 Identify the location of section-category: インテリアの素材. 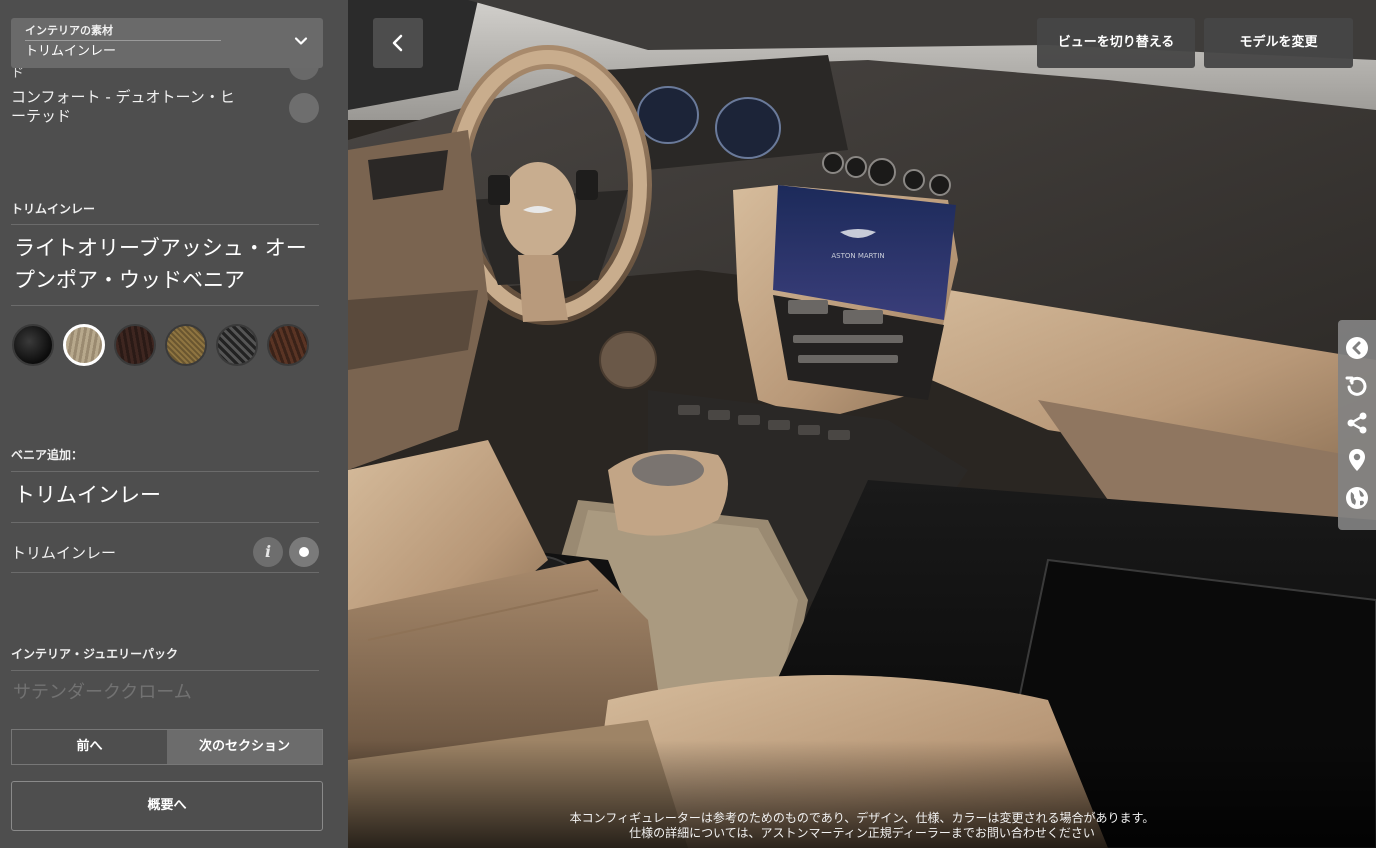
(69, 30).